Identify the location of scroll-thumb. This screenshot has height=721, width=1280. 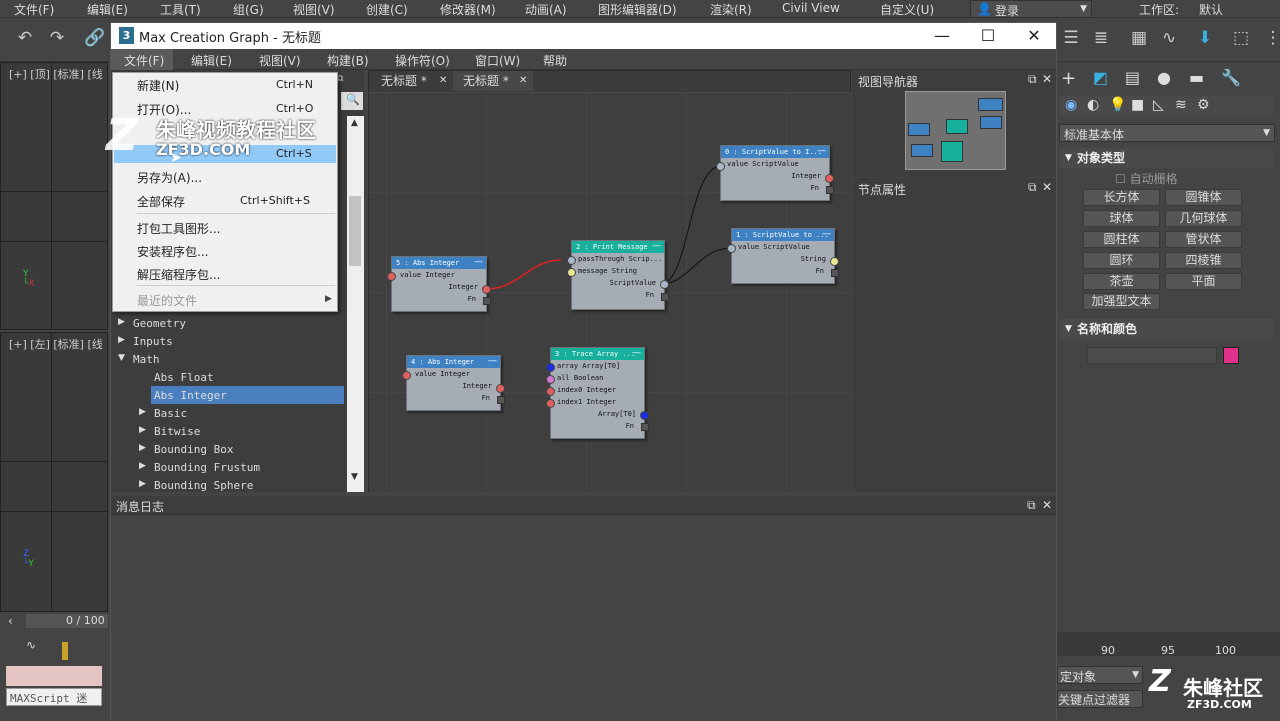
(355, 231).